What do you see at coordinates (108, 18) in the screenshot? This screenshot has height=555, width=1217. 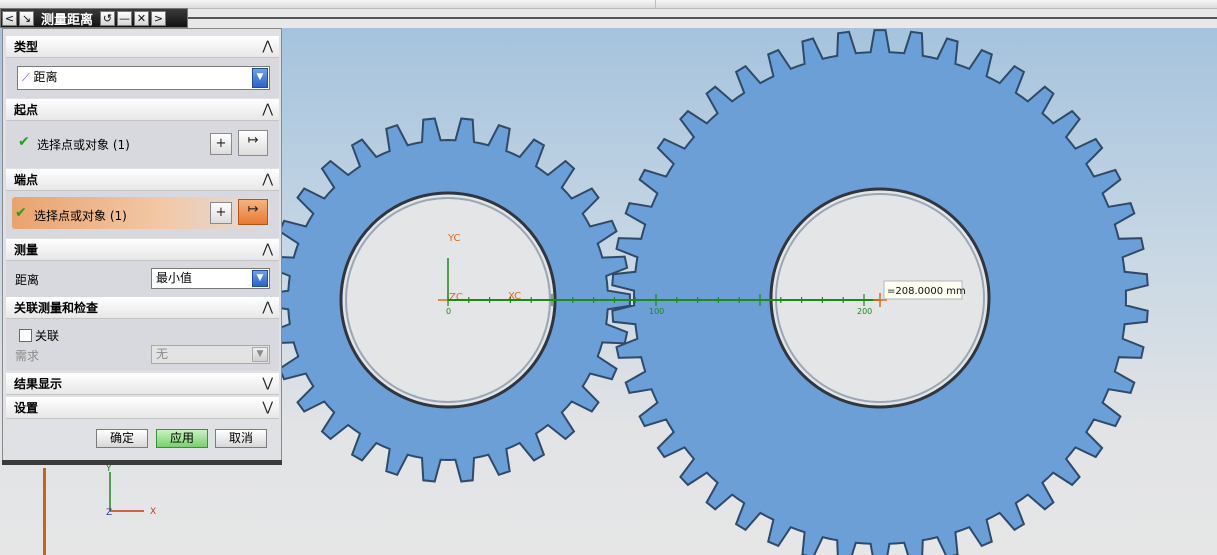 I see `reset-button: ↺` at bounding box center [108, 18].